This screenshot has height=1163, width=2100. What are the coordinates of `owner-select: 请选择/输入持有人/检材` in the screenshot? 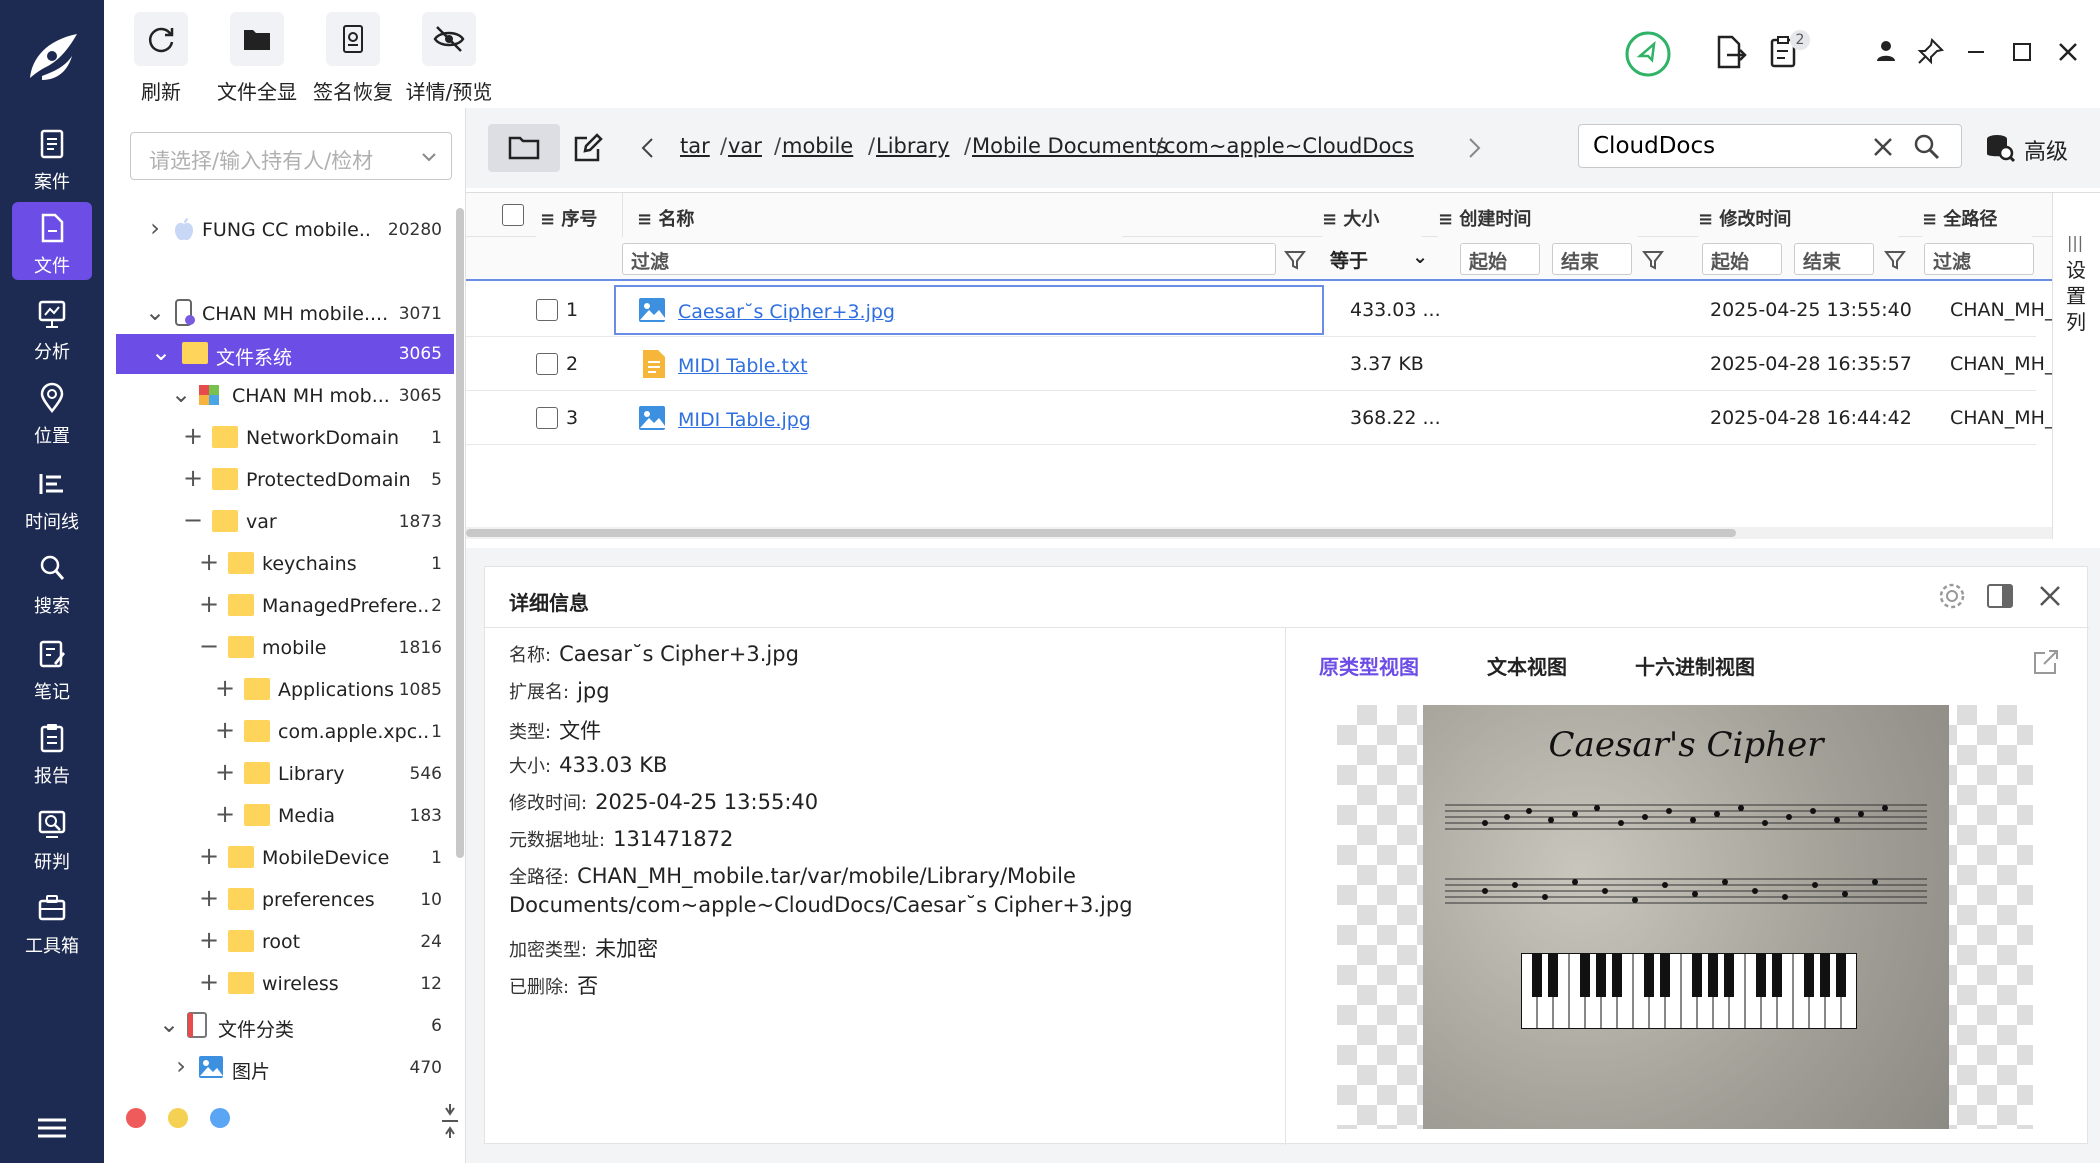 It's located at (291, 156).